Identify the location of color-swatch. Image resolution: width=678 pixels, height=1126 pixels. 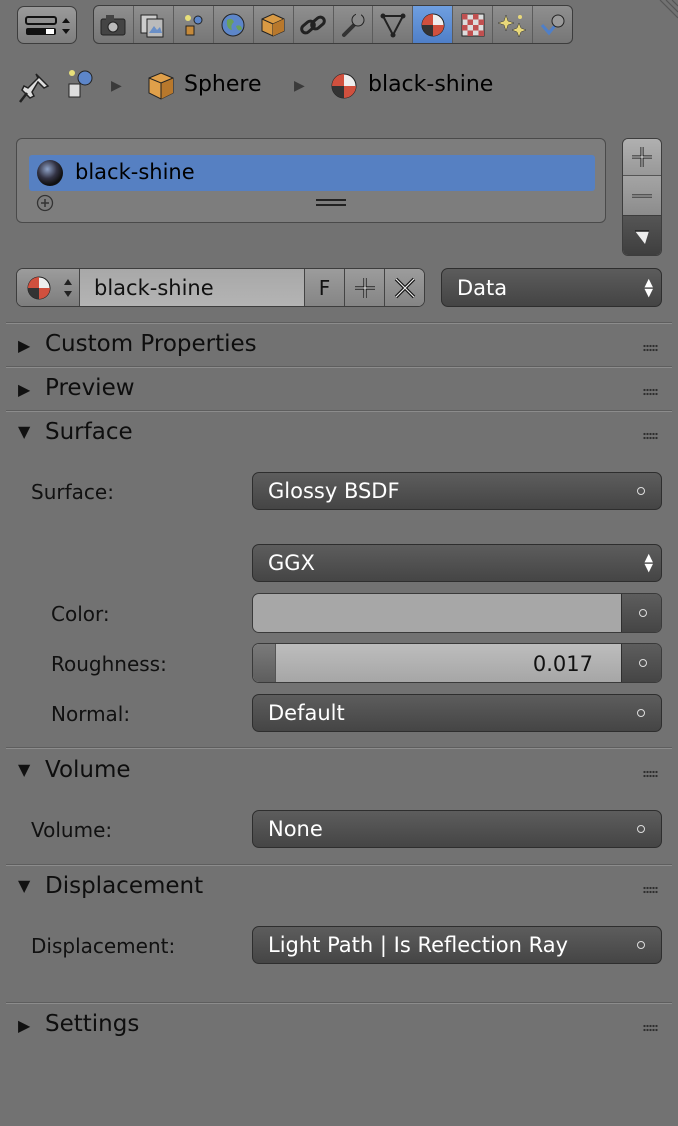
(437, 613).